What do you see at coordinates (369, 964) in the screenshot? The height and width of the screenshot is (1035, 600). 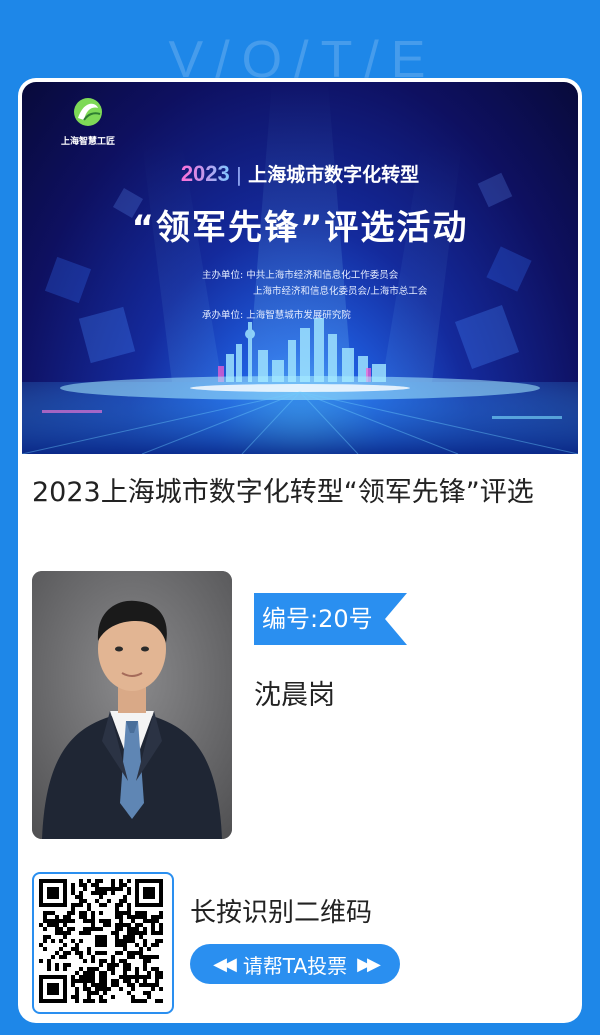 I see `double-right-arrow-icon: ▶▶` at bounding box center [369, 964].